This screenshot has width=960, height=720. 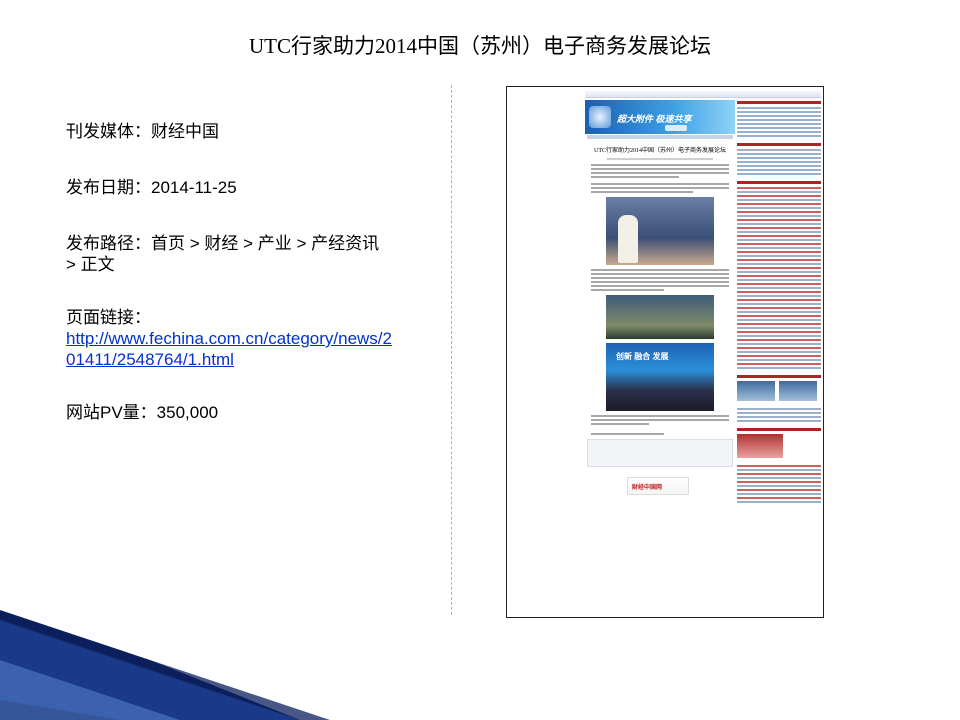 What do you see at coordinates (654, 119) in the screenshot?
I see `banner-headline: 超大附件 极速共享` at bounding box center [654, 119].